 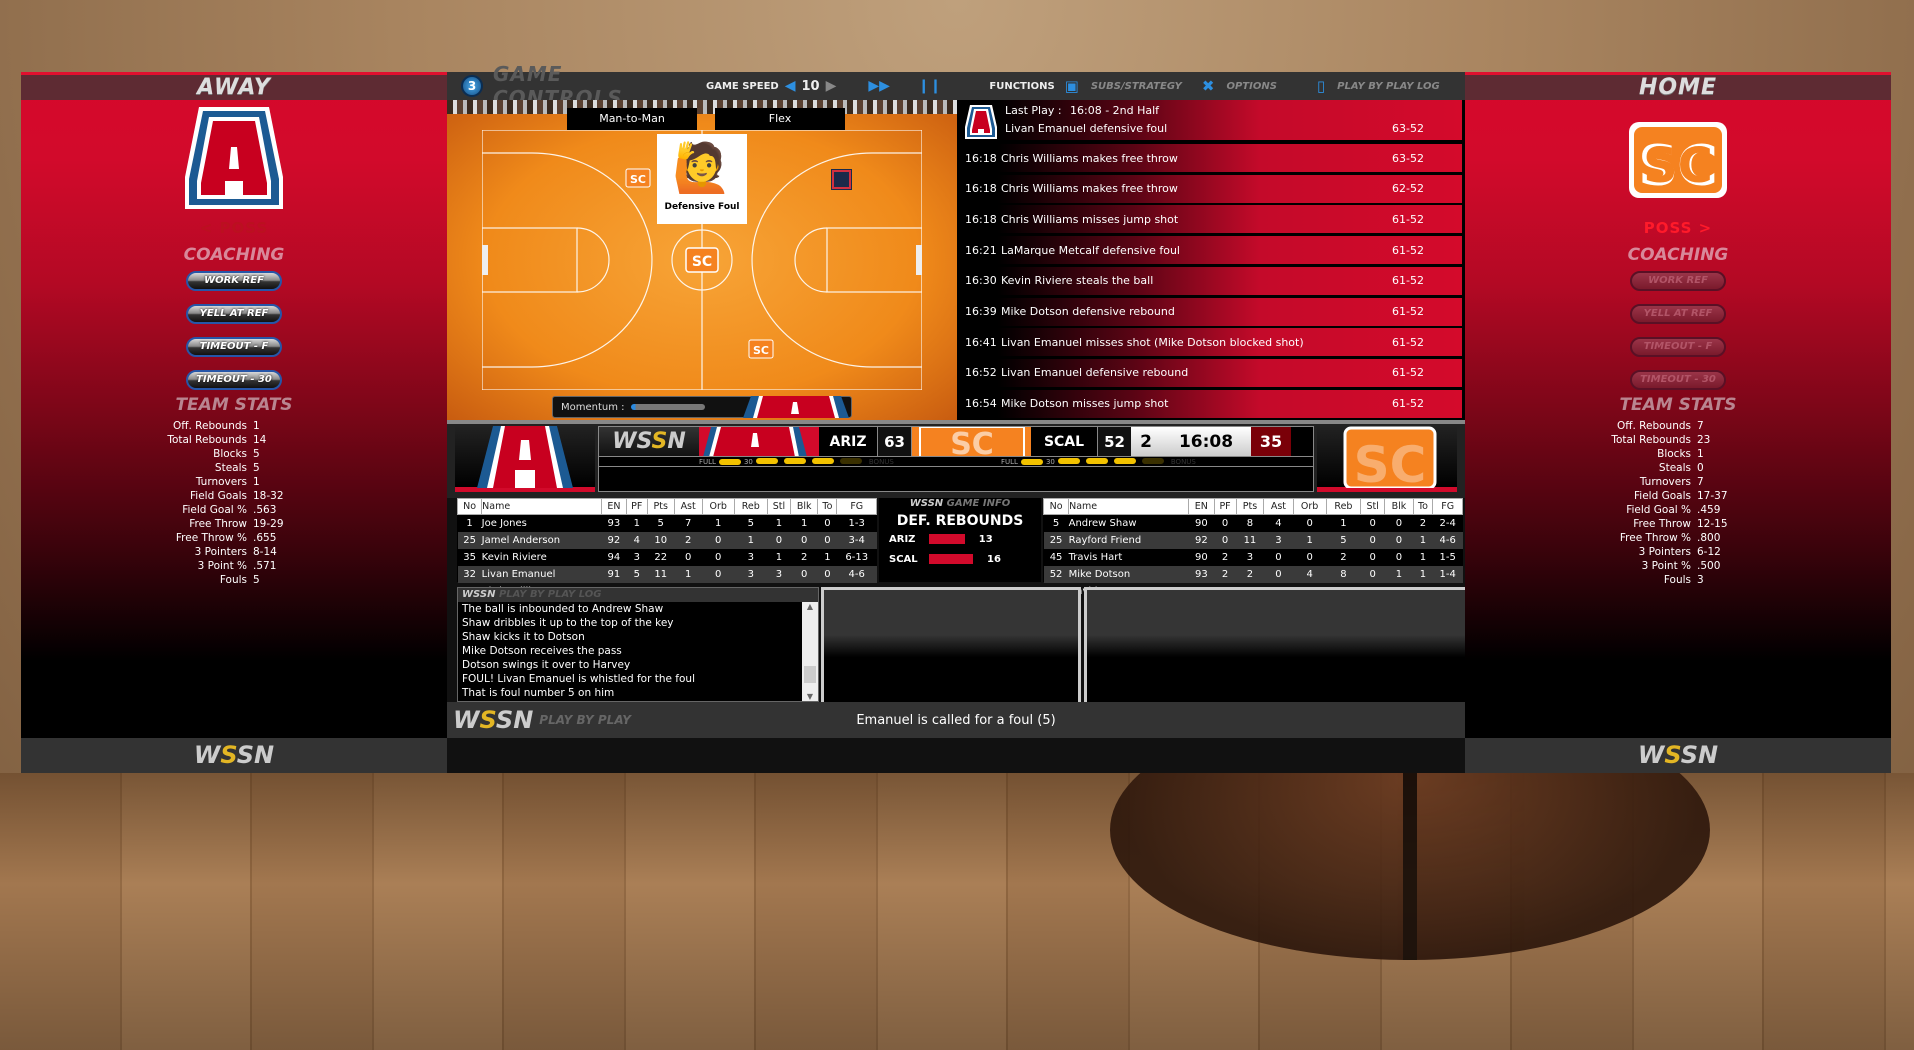 I want to click on speed-decrease-icon: ◀, so click(x=790, y=86).